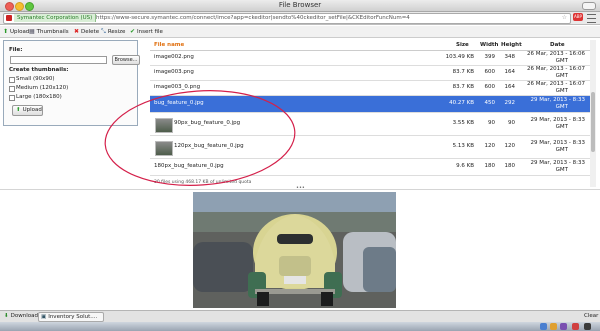  I want to click on file-height-cell: 120, so click(510, 146).